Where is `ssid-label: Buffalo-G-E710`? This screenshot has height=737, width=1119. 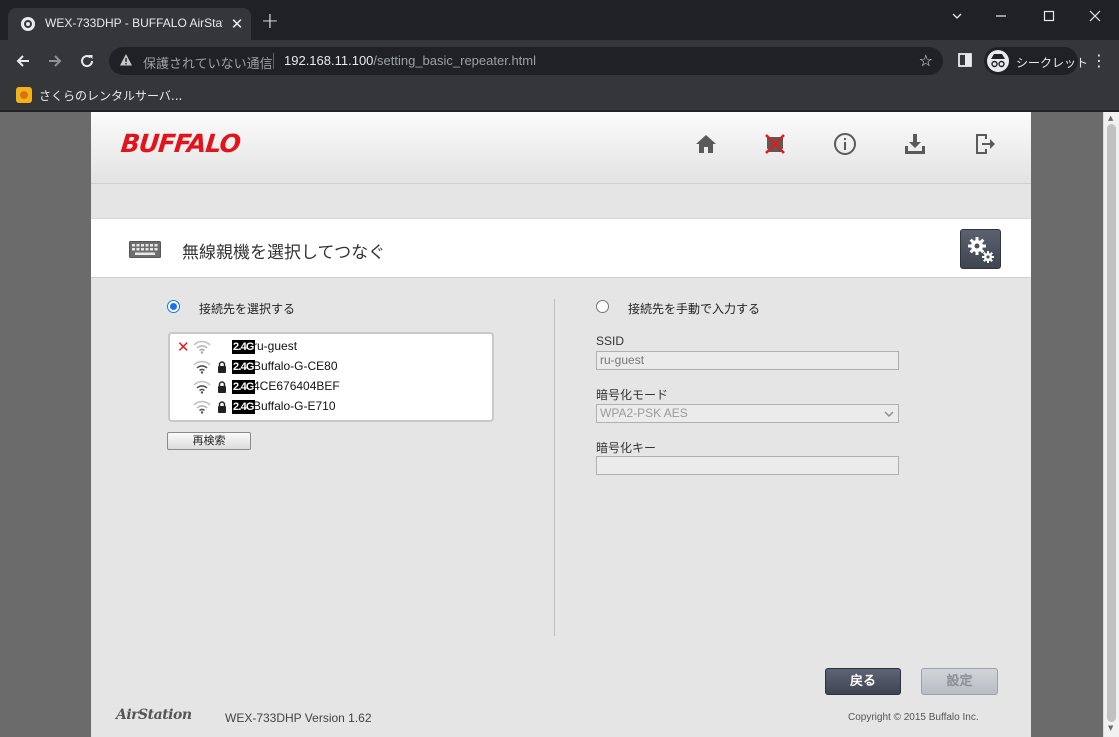
ssid-label: Buffalo-G-E710 is located at coordinates (294, 406).